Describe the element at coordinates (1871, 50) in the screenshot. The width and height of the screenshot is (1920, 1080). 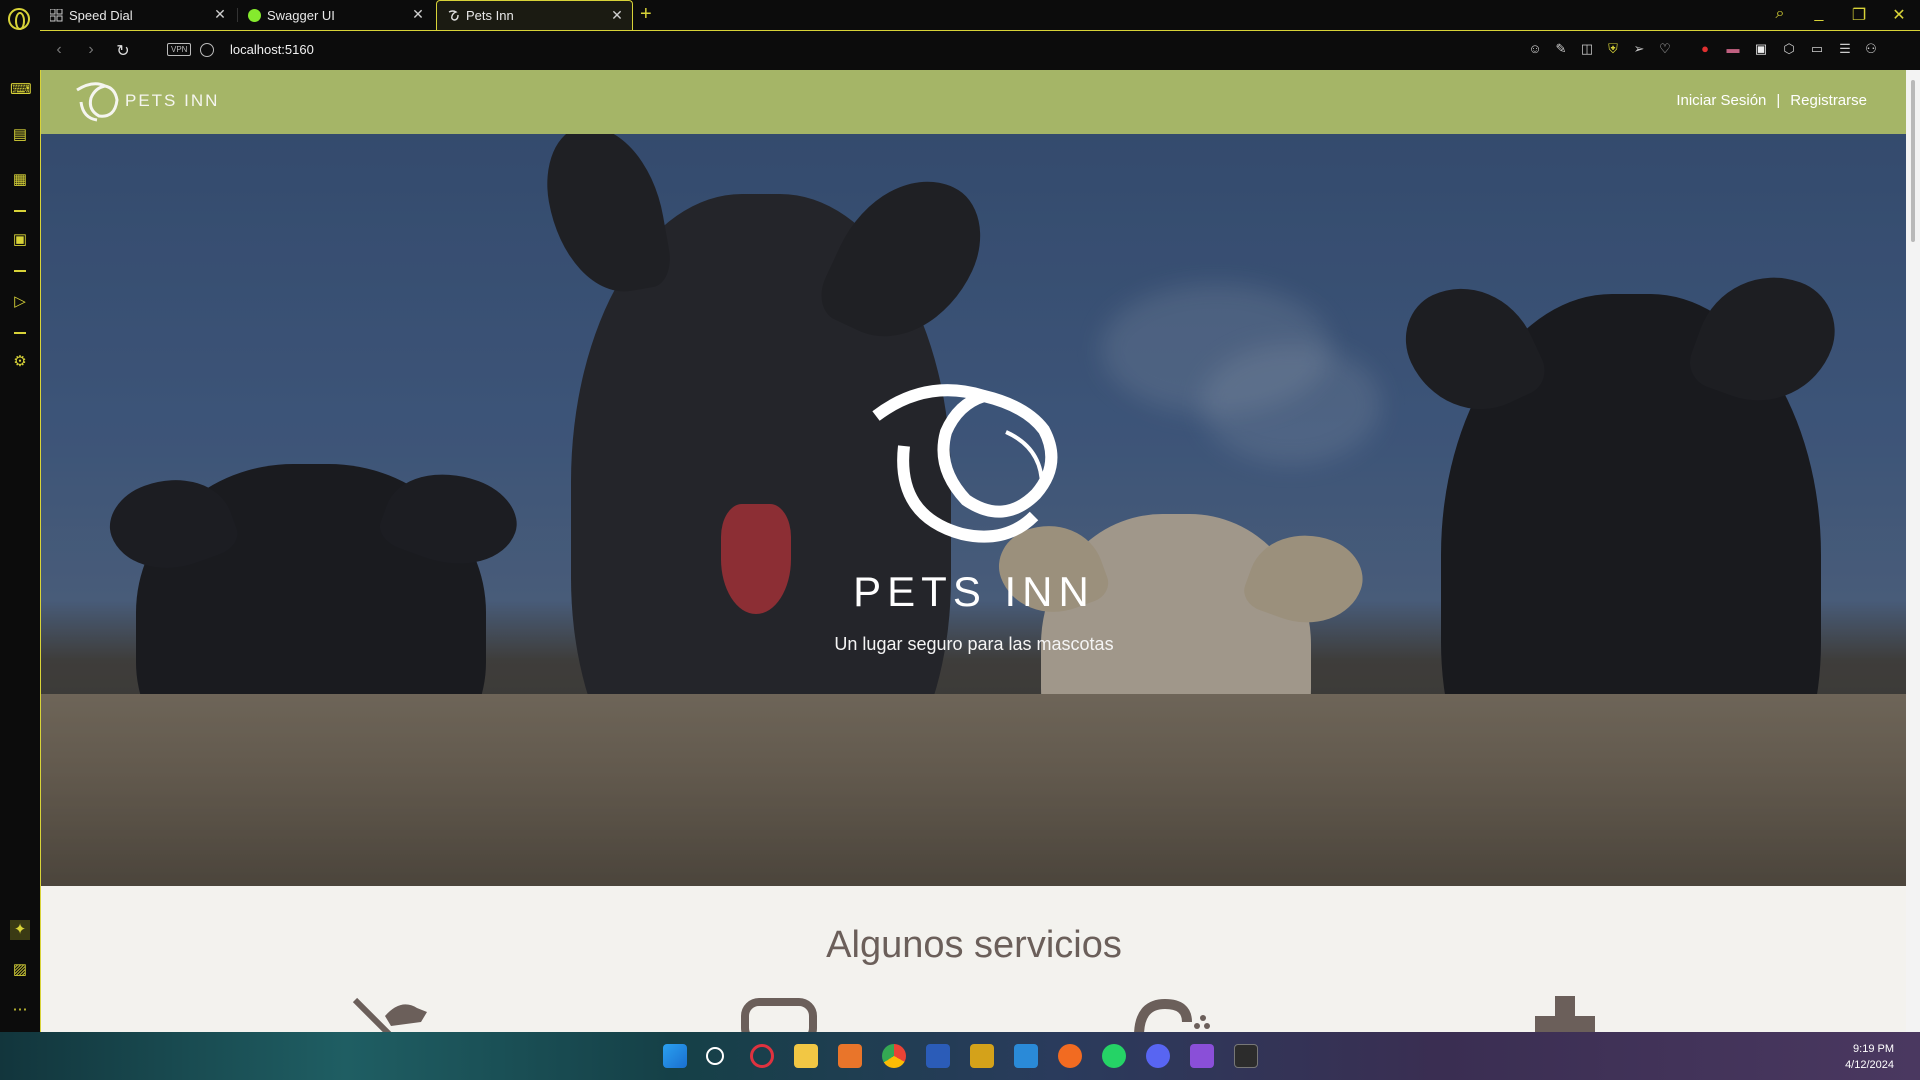
I see `profile-icon: ⚇` at that location.